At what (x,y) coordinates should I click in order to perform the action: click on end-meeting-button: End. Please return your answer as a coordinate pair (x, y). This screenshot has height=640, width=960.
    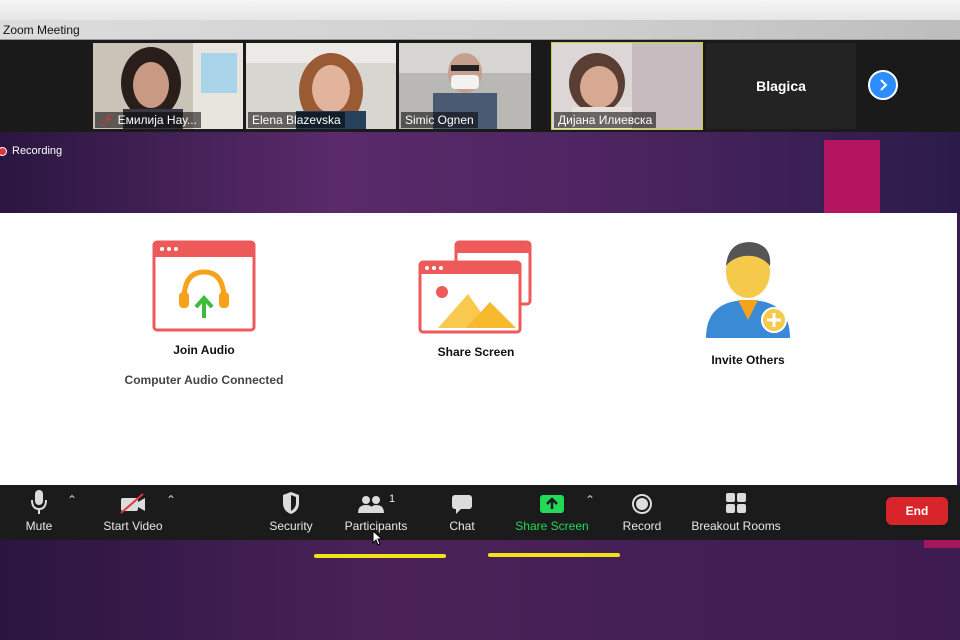
    Looking at the image, I should click on (917, 511).